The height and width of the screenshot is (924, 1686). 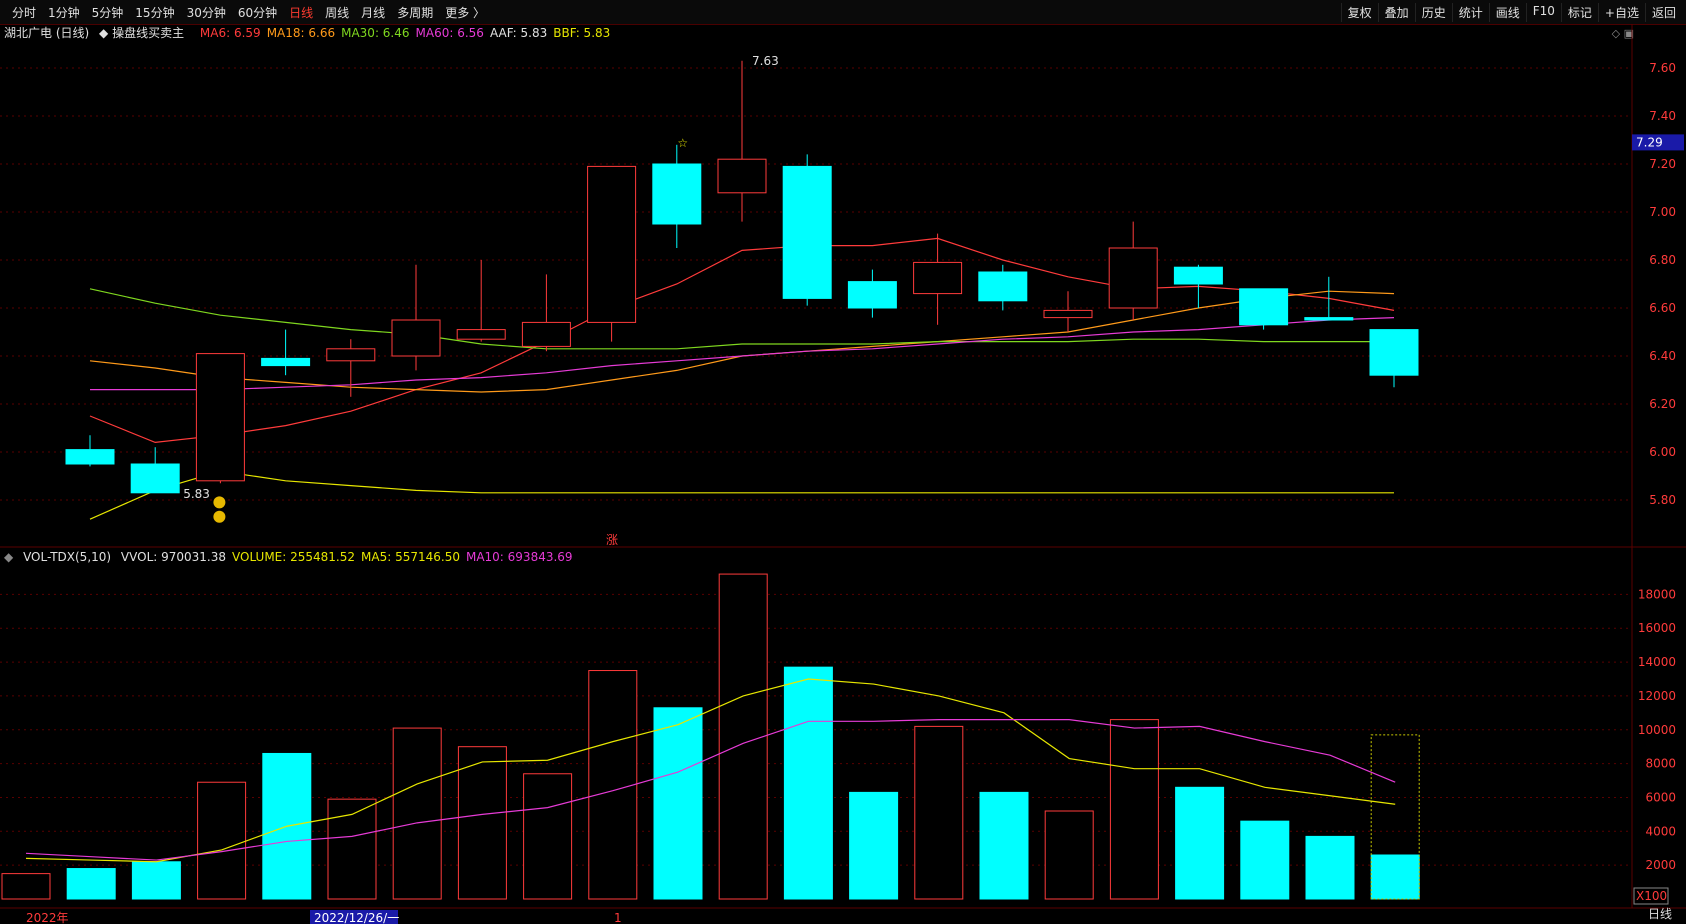 I want to click on vol-unit-label: X100, so click(x=1651, y=896).